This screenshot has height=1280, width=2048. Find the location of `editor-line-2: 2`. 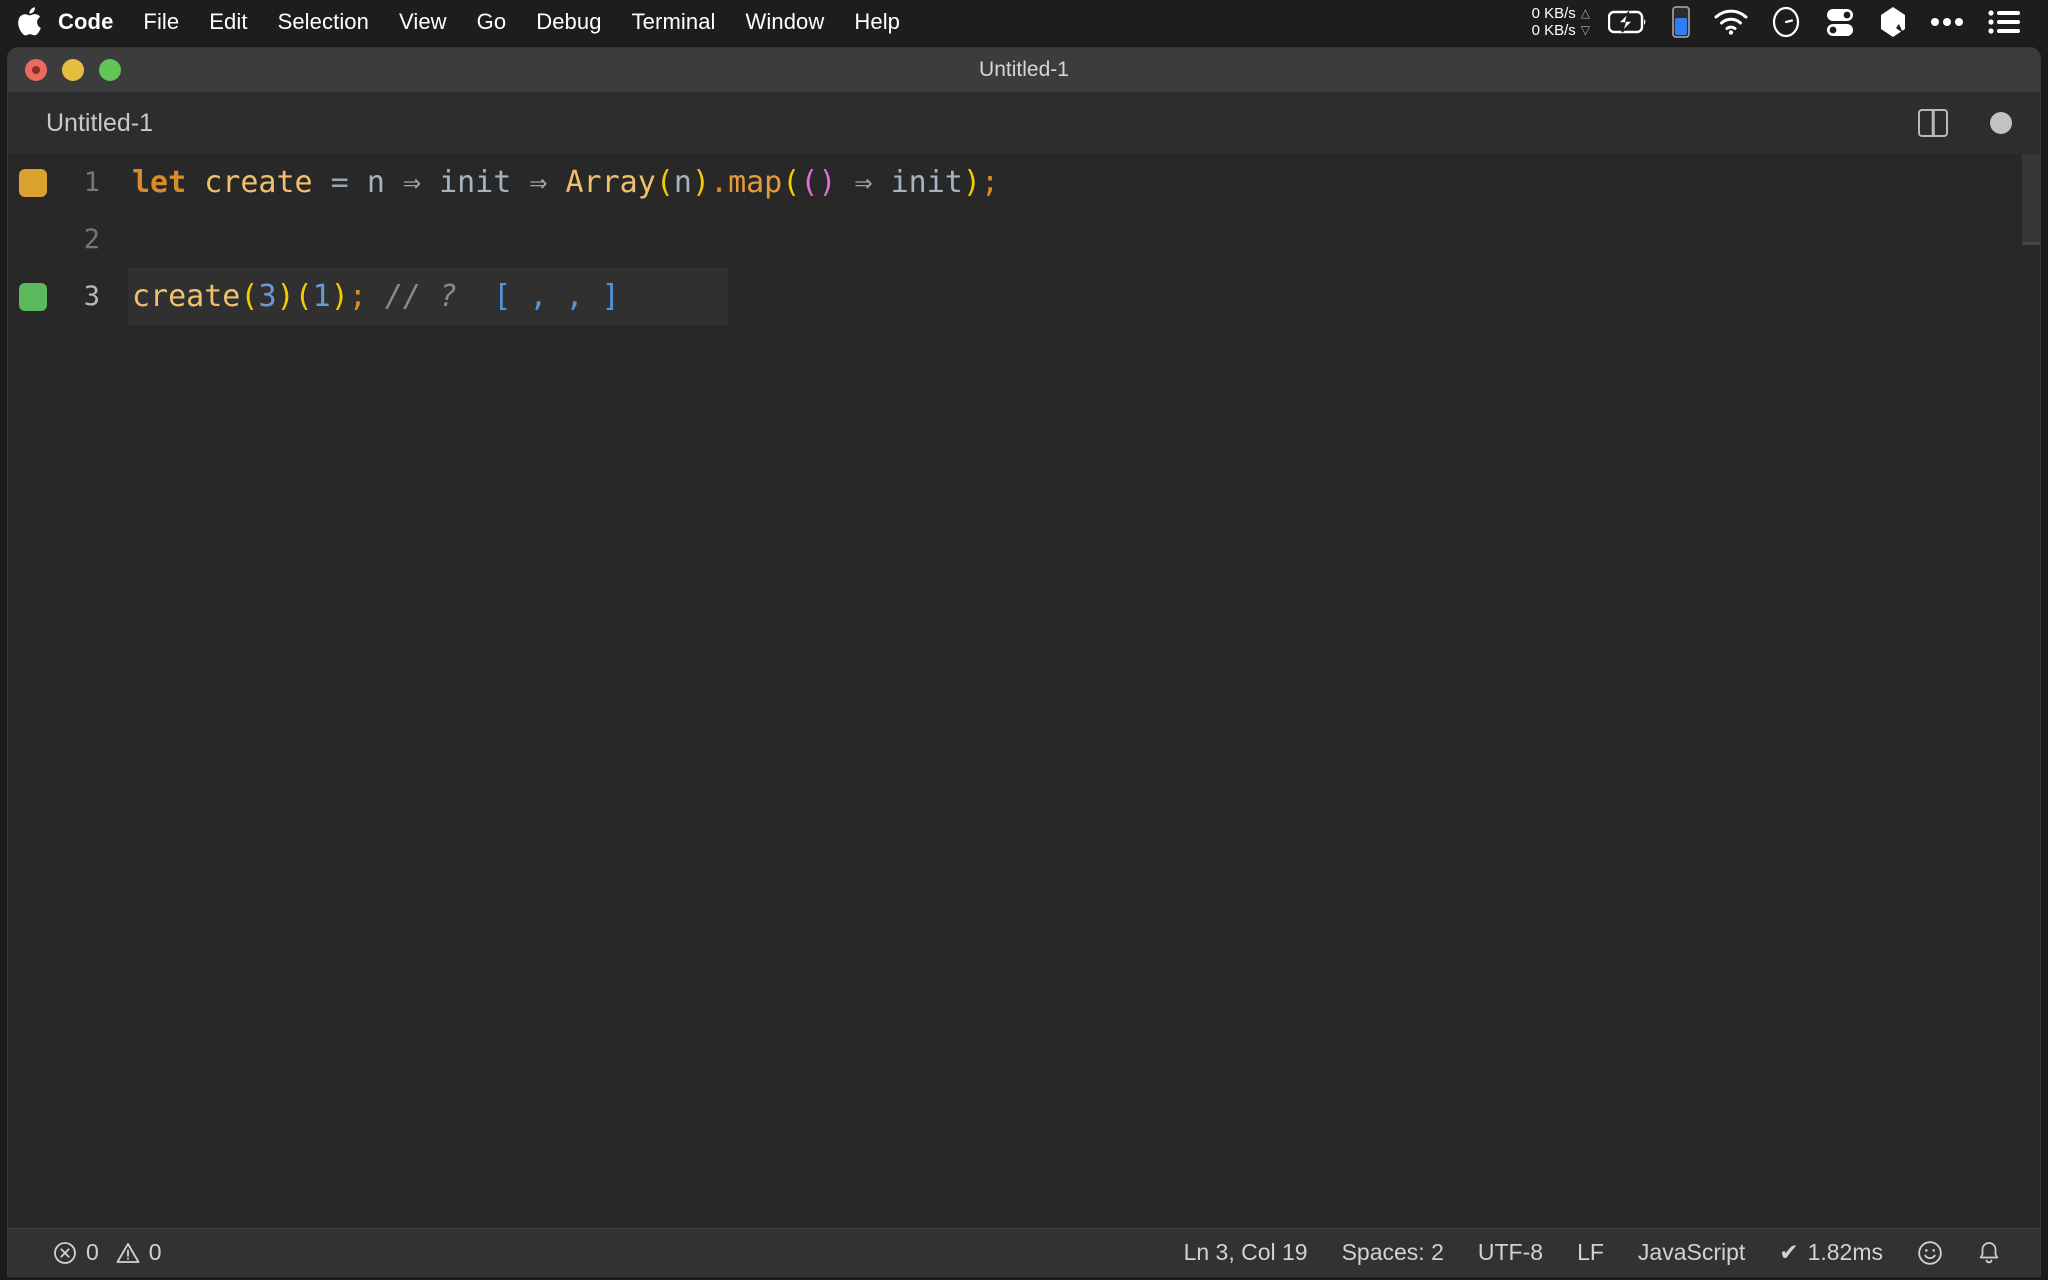

editor-line-2: 2 is located at coordinates (1024, 239).